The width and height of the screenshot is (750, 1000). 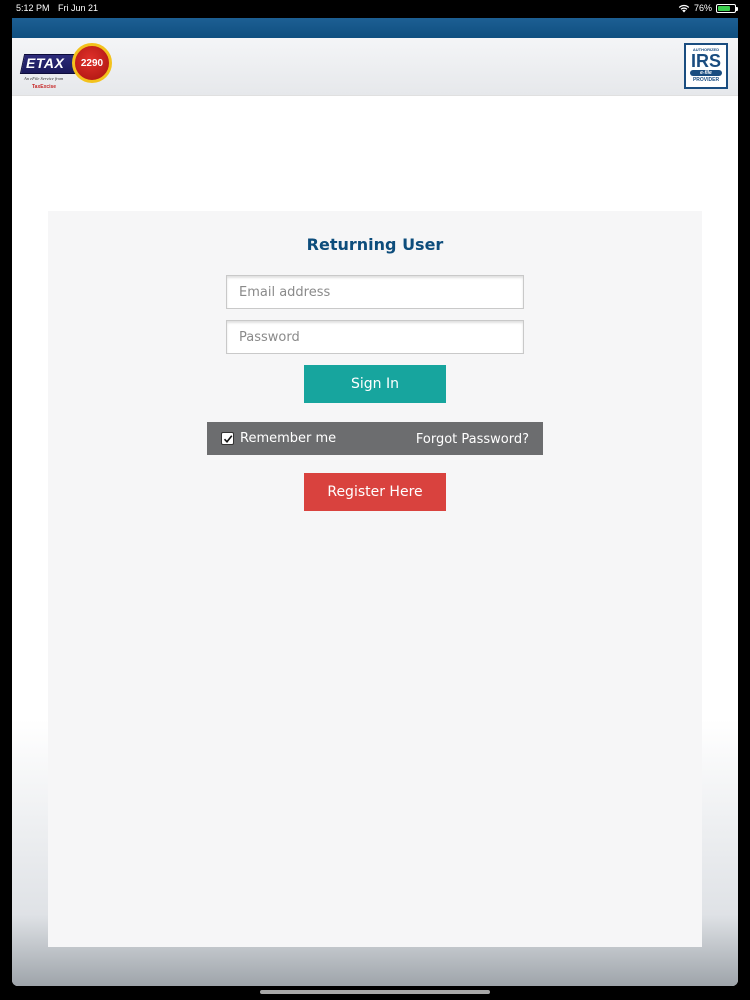 I want to click on battery-fill, so click(x=724, y=8).